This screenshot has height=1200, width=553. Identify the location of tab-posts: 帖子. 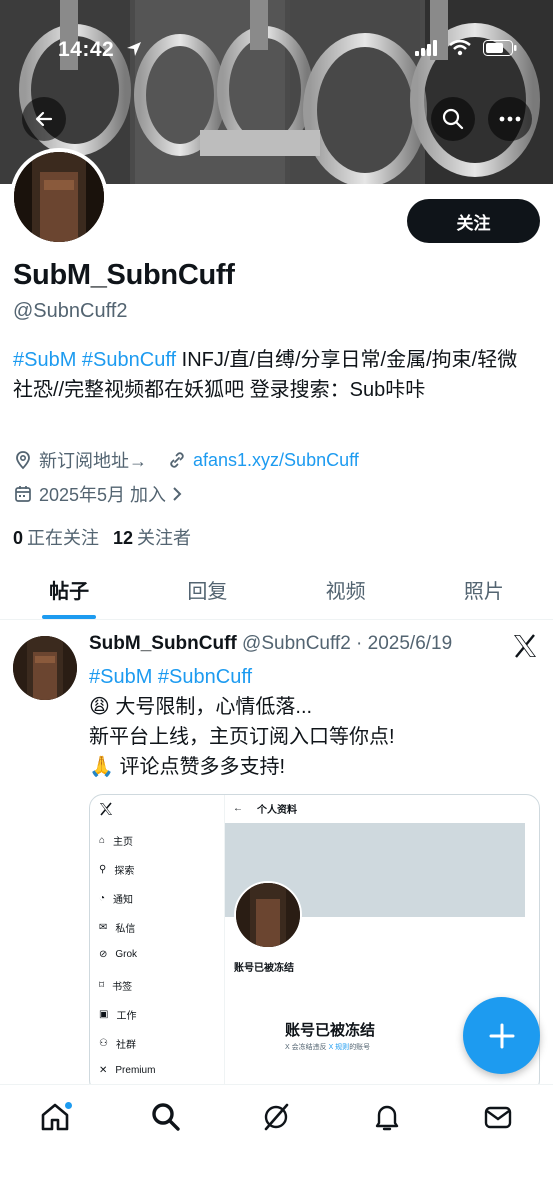
(69, 589).